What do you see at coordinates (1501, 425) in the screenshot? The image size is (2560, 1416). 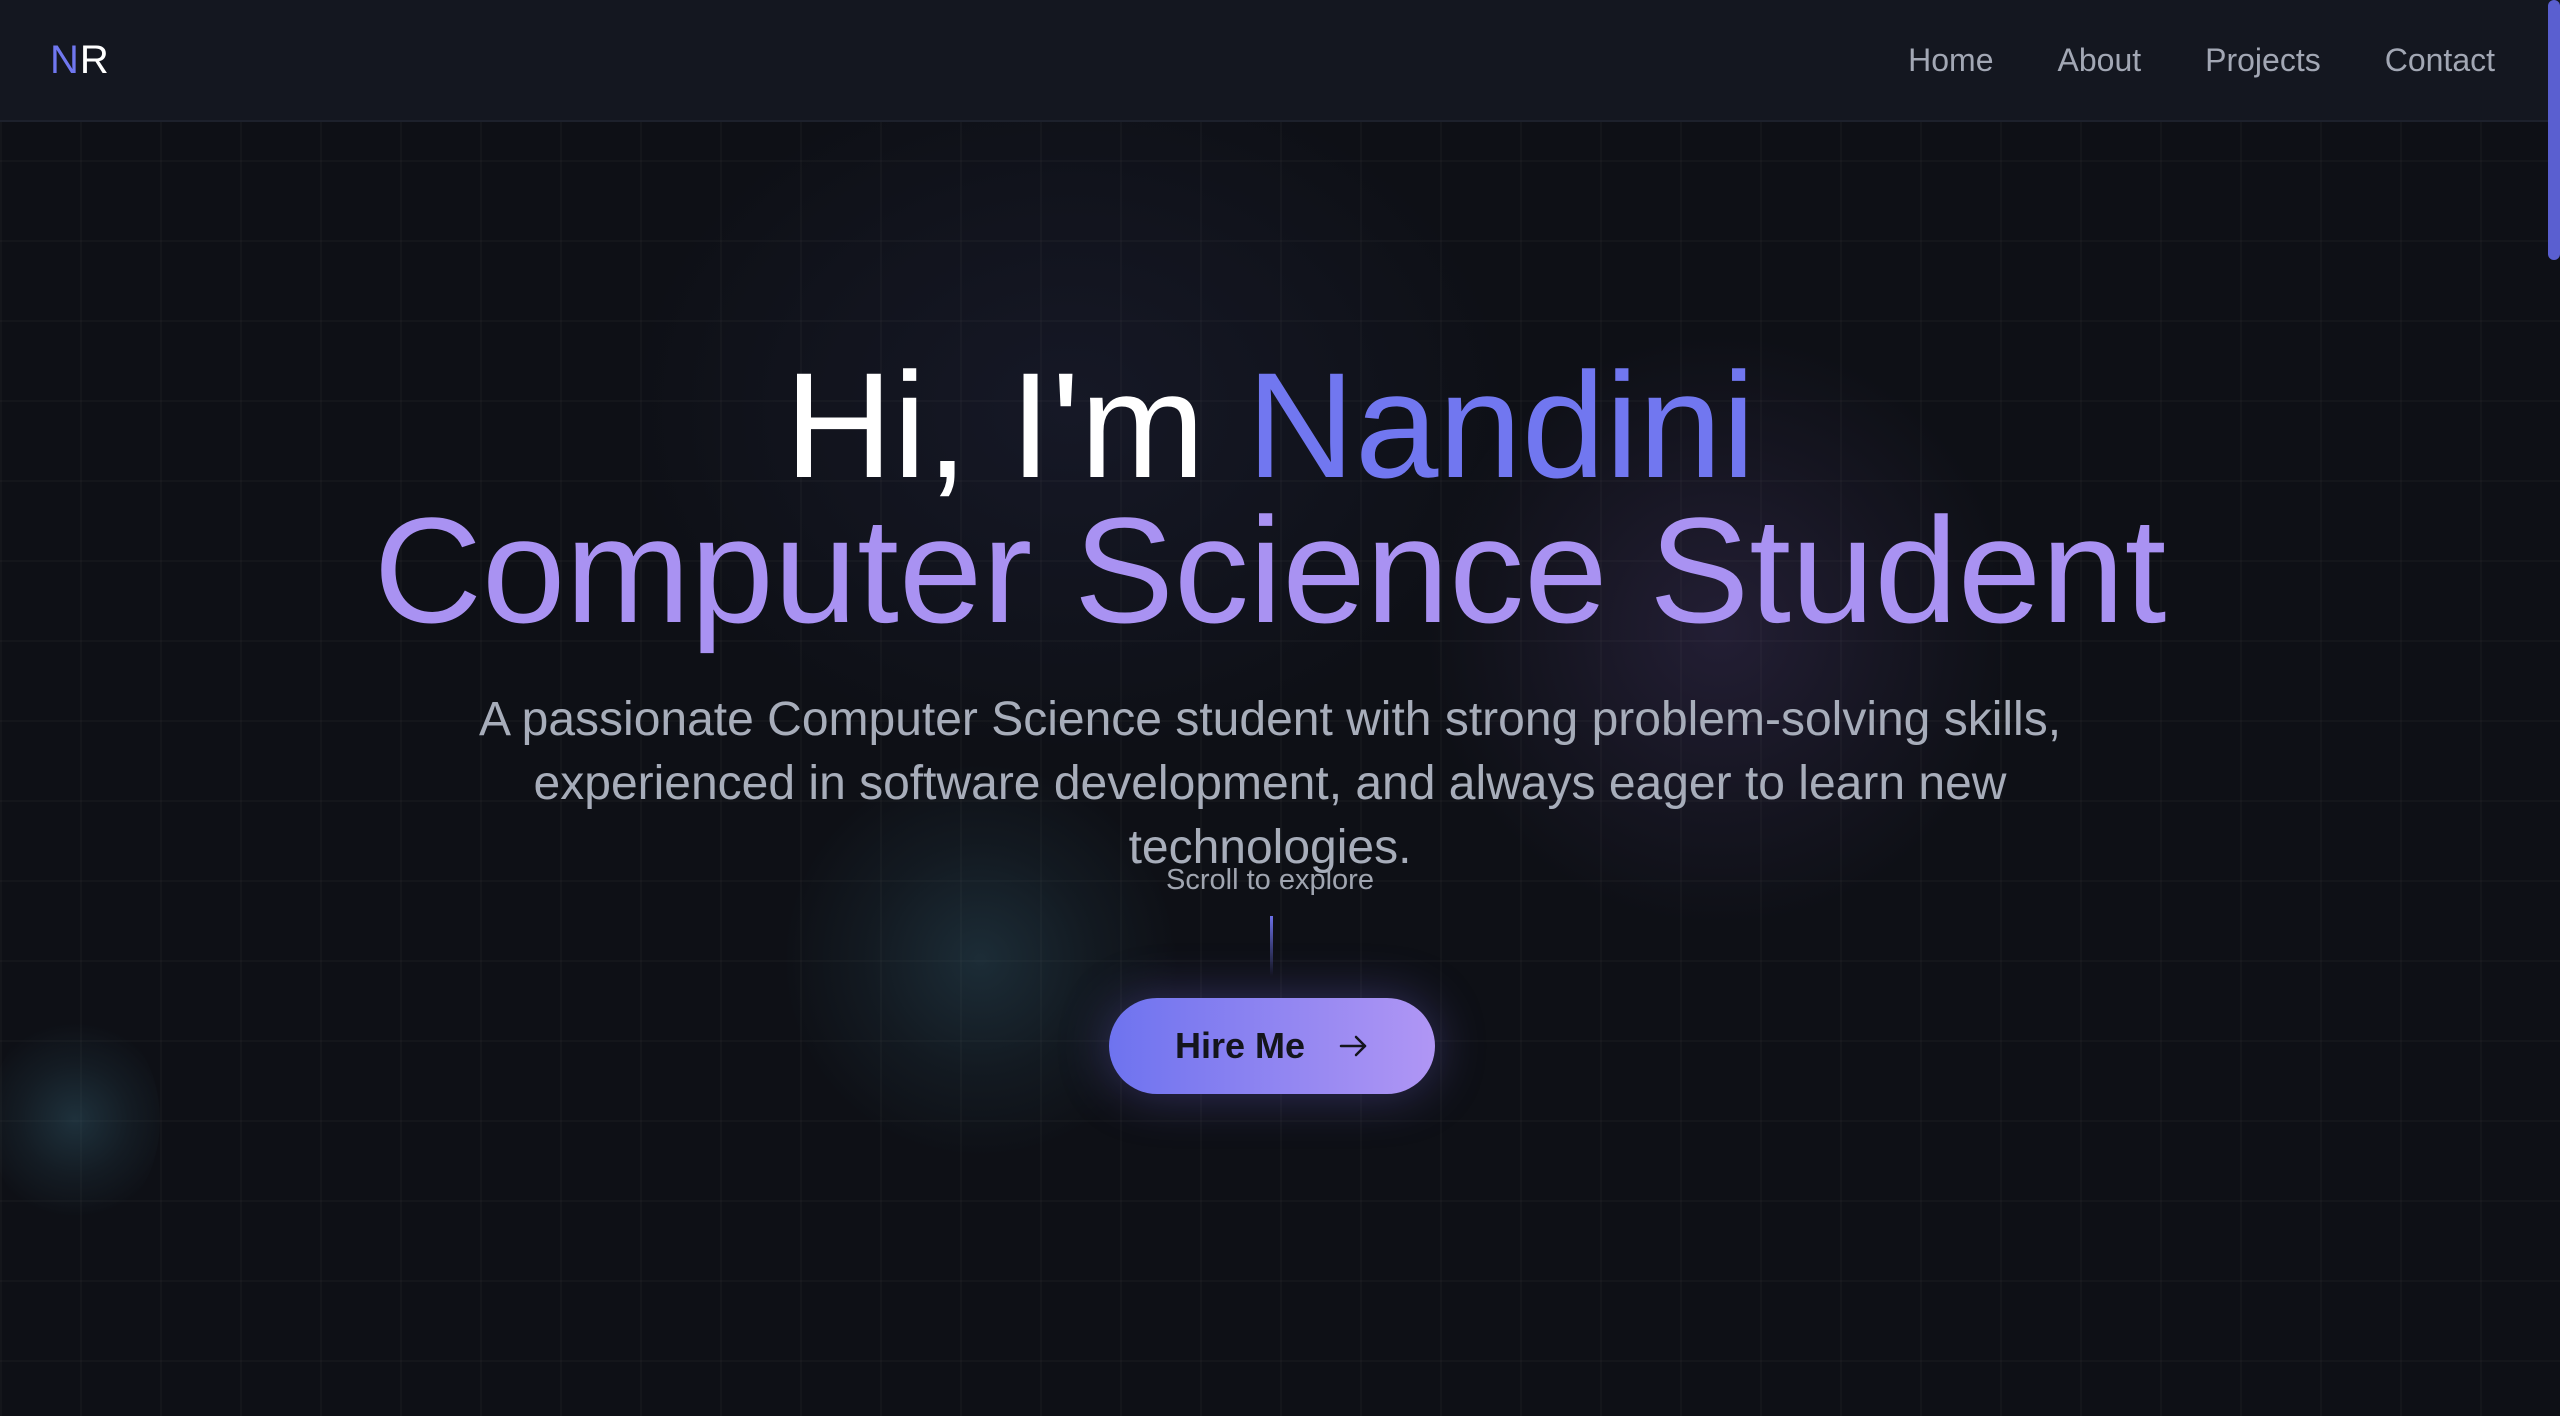 I see `hero-name: Nandini` at bounding box center [1501, 425].